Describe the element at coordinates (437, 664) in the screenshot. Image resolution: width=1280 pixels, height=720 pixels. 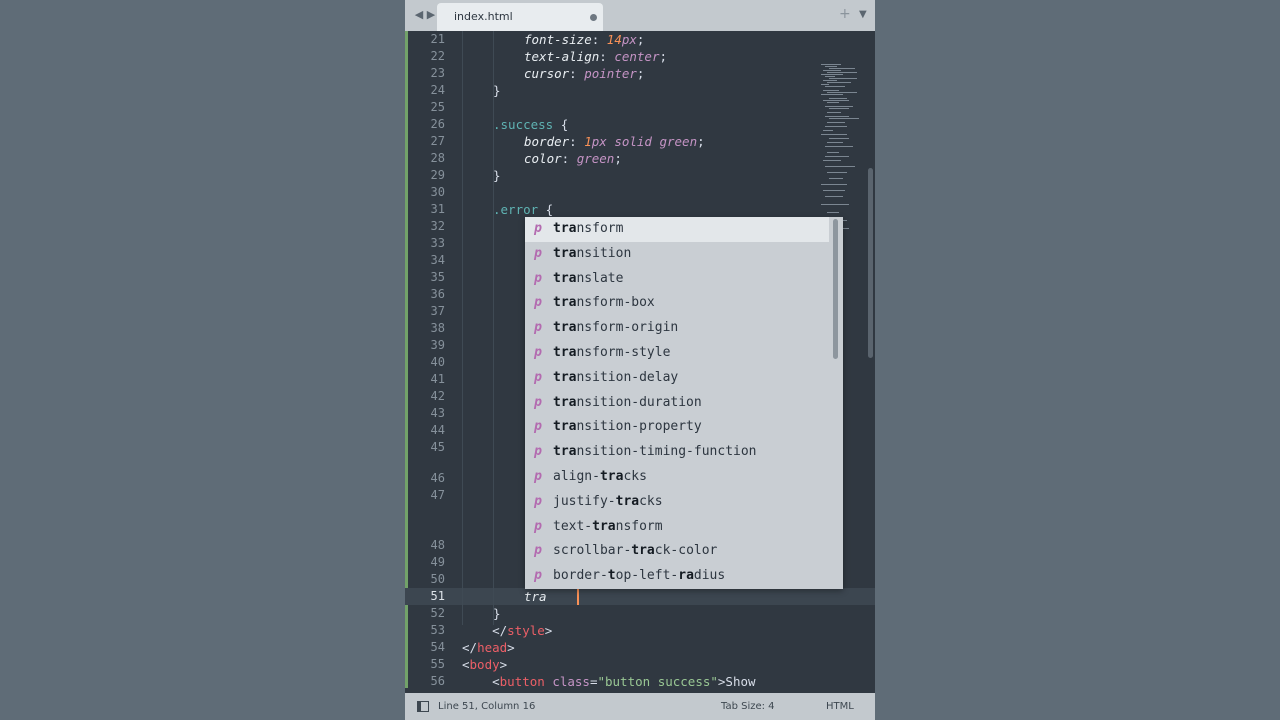
I see `line-number: 55` at that location.